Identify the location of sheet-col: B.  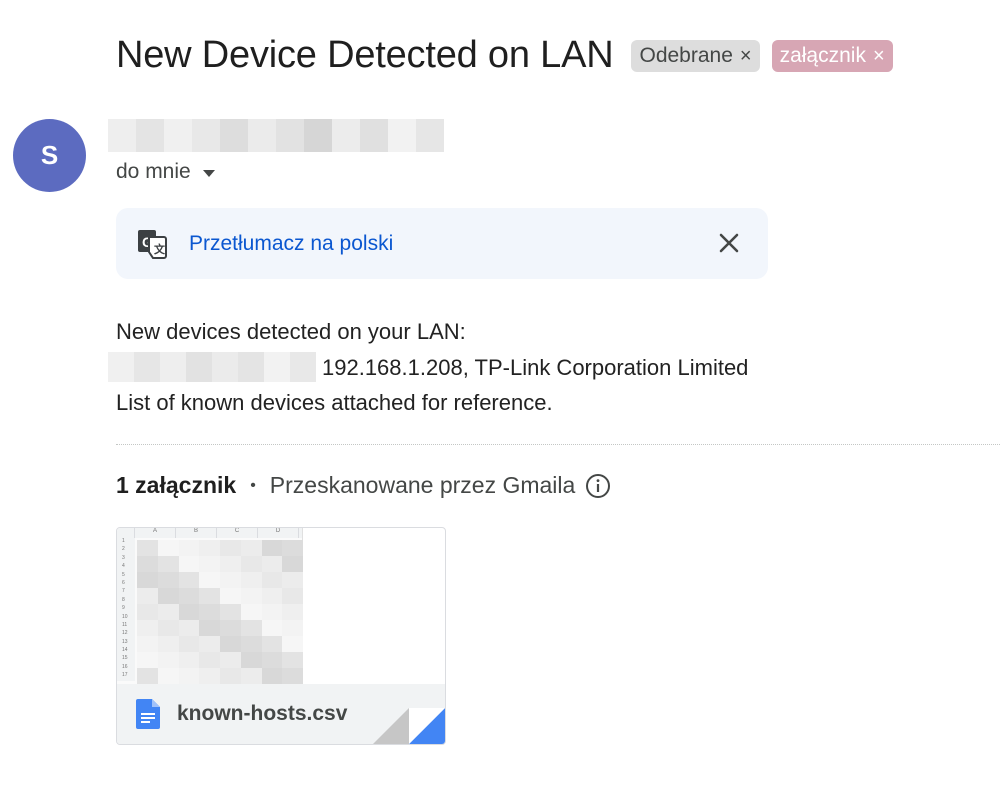
(196, 533).